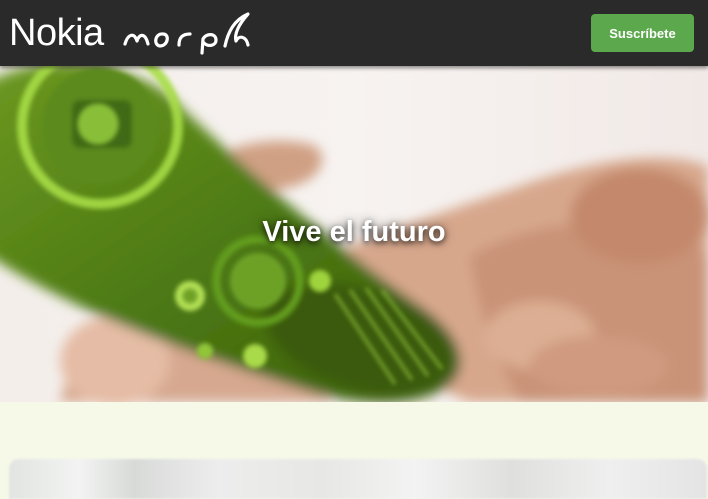  What do you see at coordinates (354, 33) in the screenshot?
I see `top-bar: Nokia morph Suscríbete` at bounding box center [354, 33].